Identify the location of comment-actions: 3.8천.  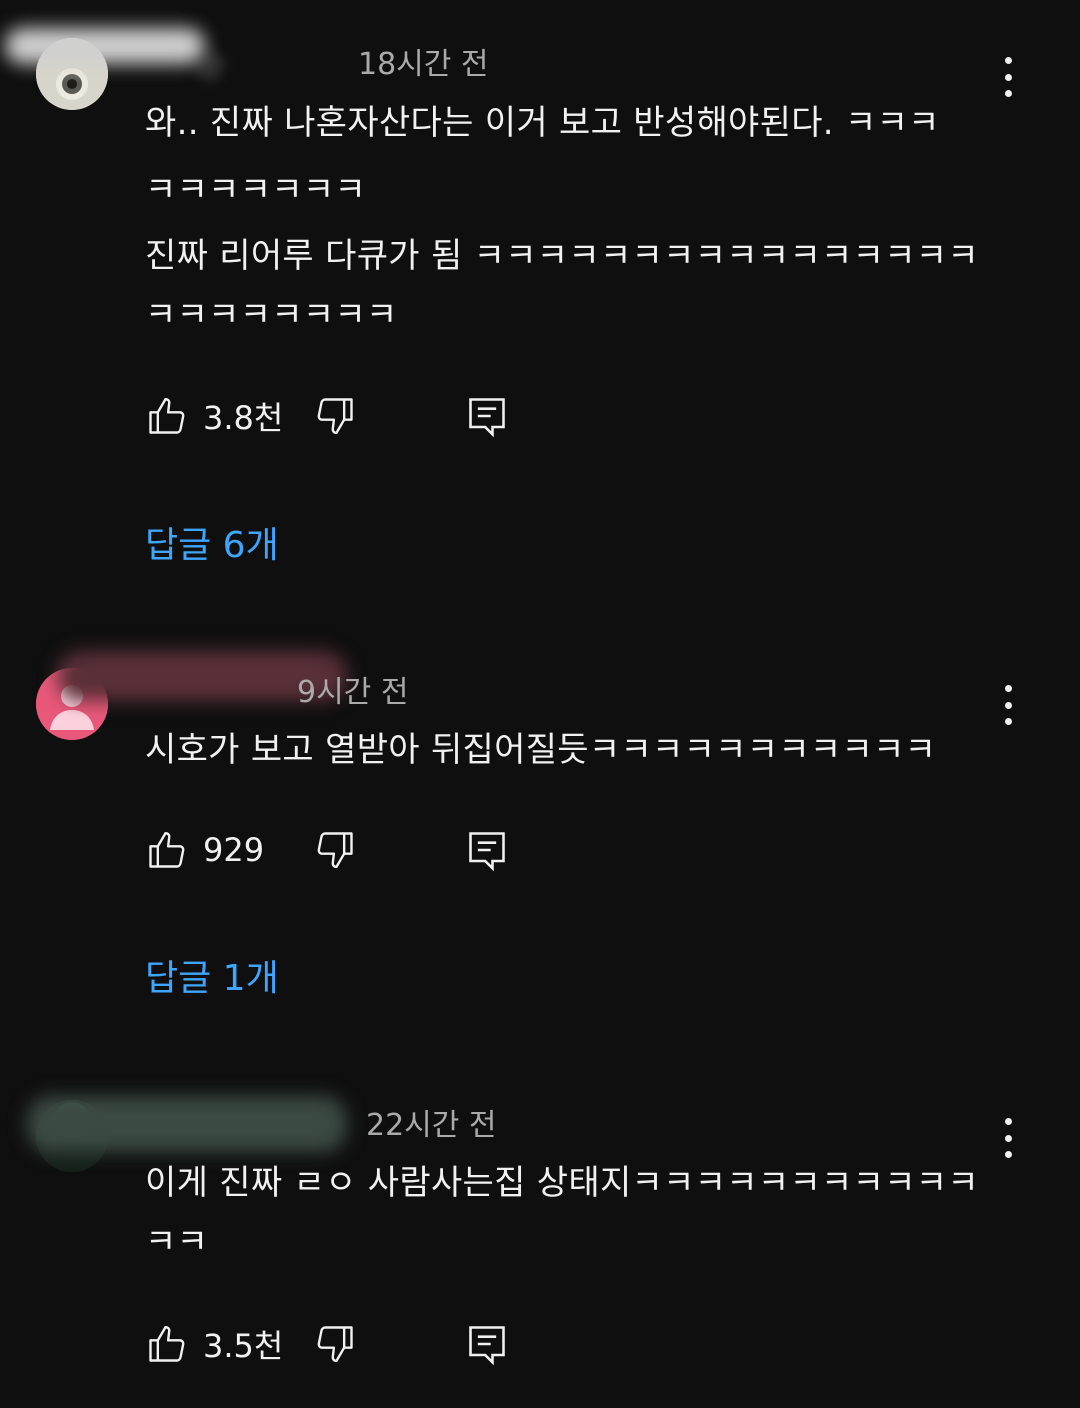
(345, 416).